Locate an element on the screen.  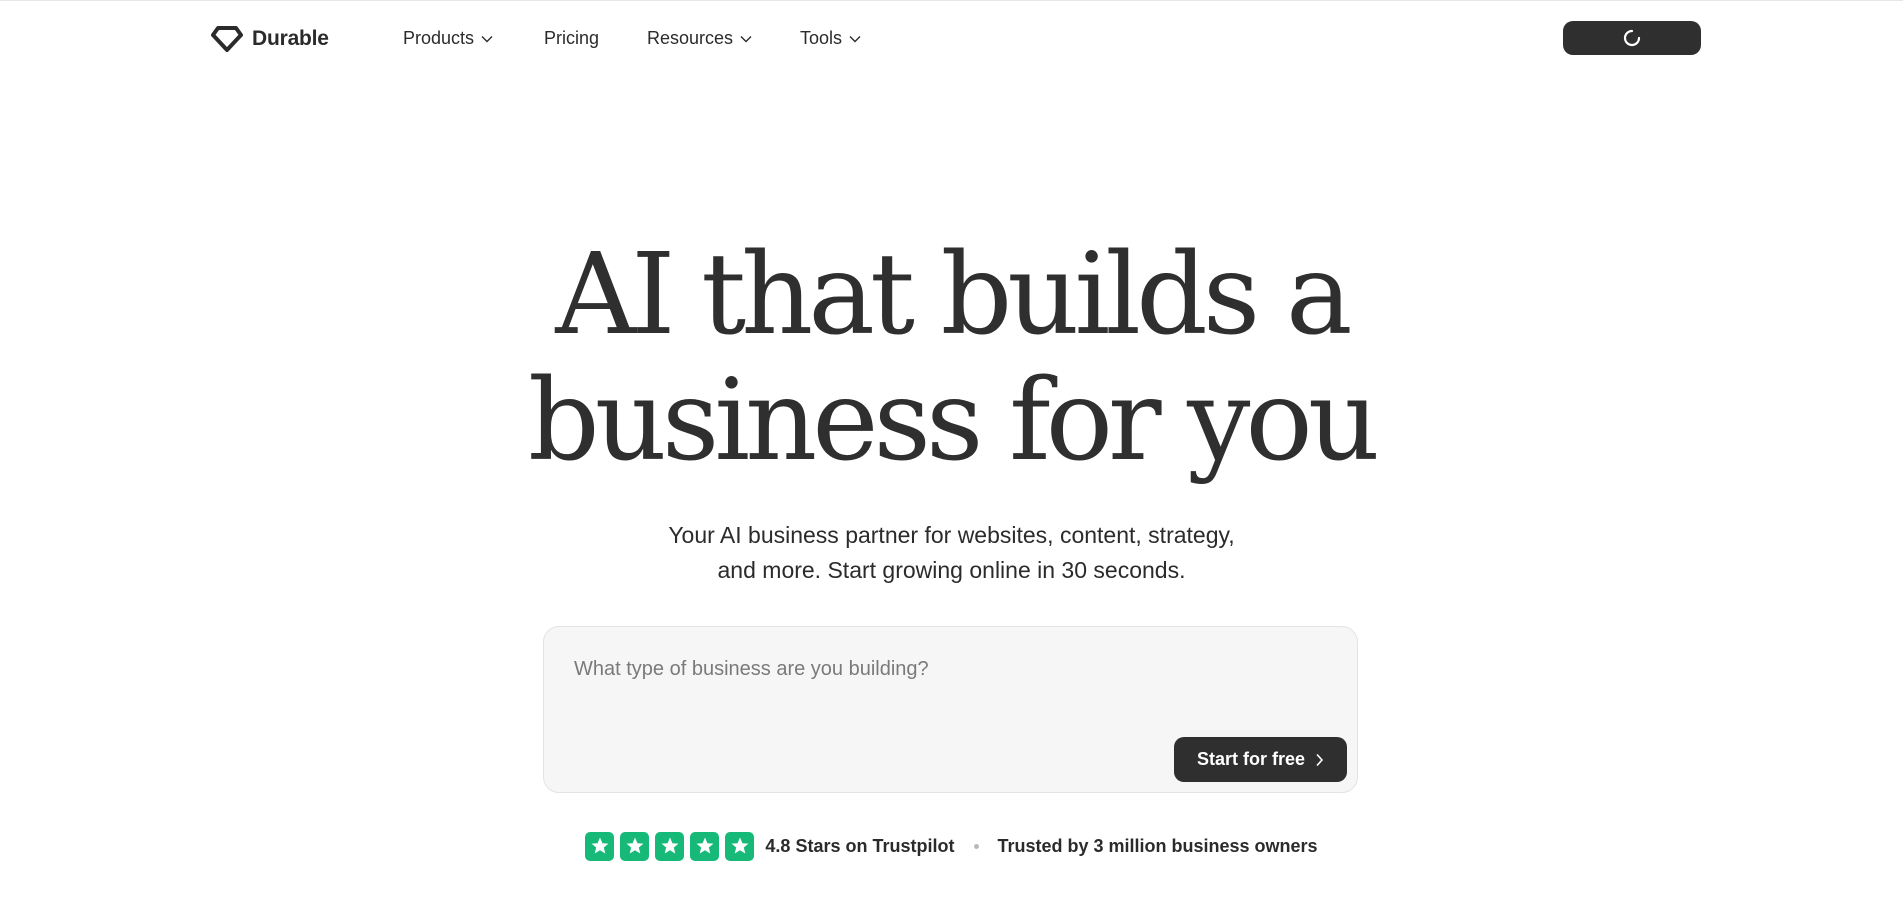
chevron-right-icon is located at coordinates (1320, 759).